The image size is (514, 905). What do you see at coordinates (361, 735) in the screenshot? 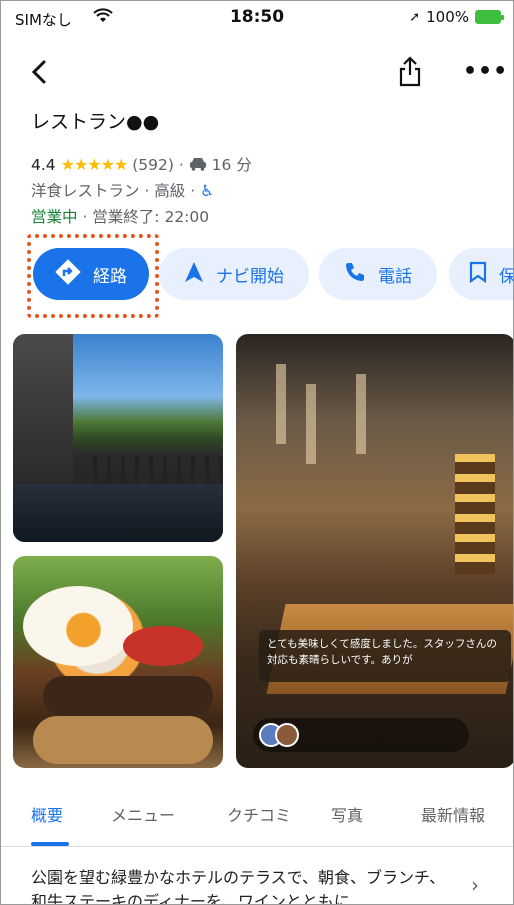
I see `reviewer-avatars` at bounding box center [361, 735].